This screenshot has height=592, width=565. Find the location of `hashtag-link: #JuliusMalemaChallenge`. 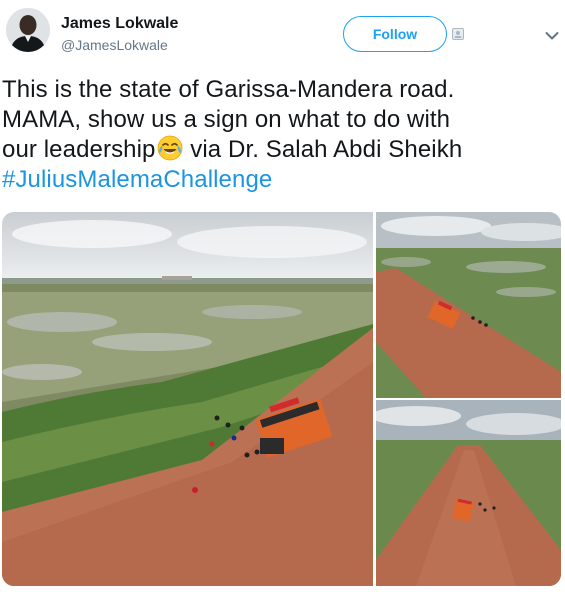

hashtag-link: #JuliusMalemaChallenge is located at coordinates (282, 180).